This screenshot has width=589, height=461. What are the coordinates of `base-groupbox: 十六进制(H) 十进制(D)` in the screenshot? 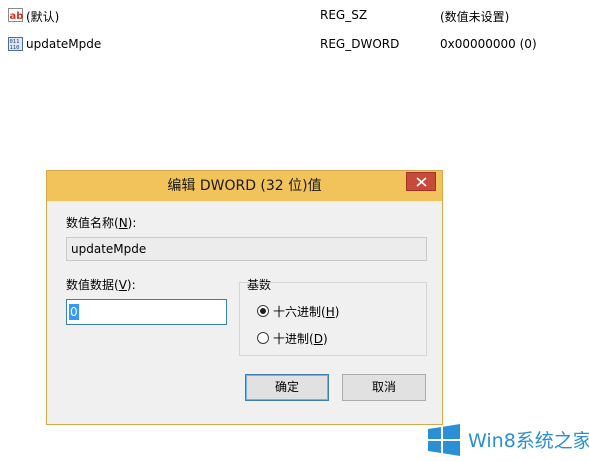 It's located at (333, 319).